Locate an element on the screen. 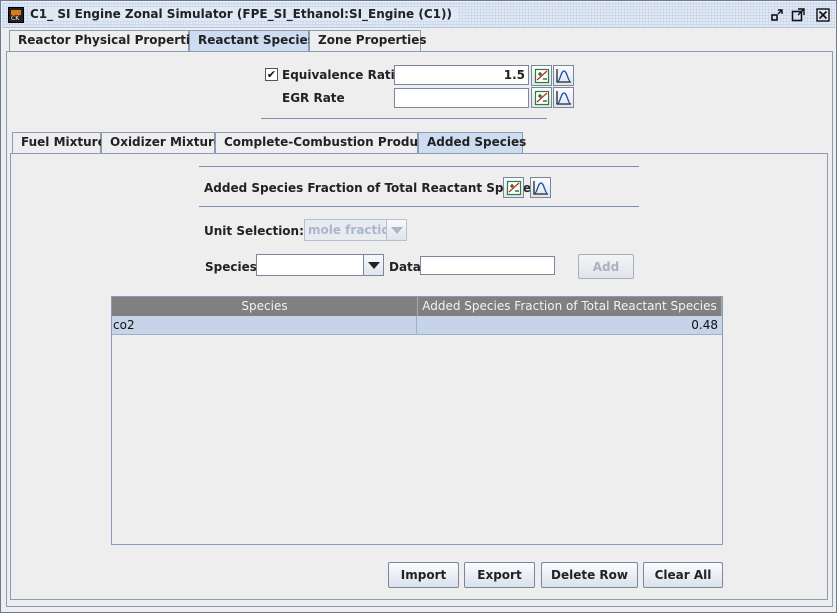  equivalence-ratio-label: Equivalence Ratio is located at coordinates (343, 75).